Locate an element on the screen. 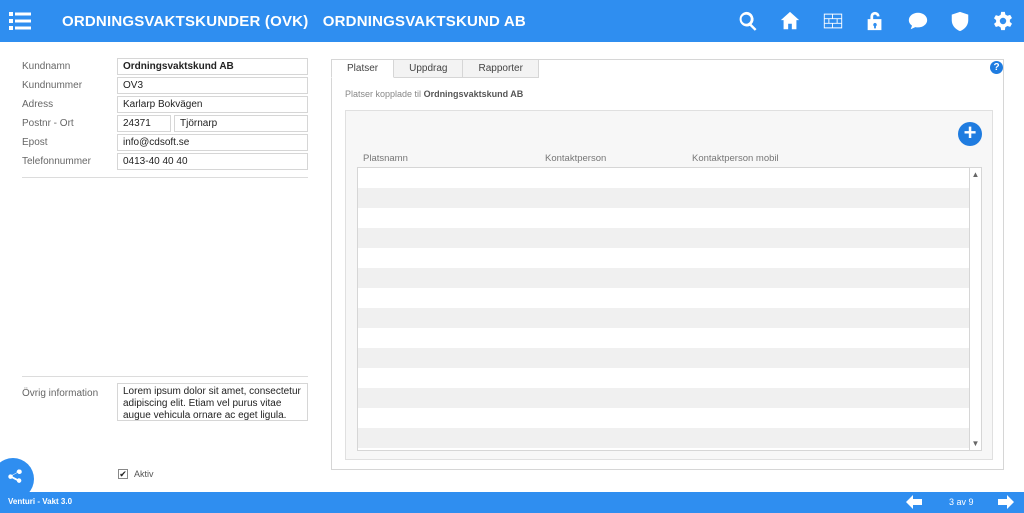 The height and width of the screenshot is (513, 1024). lock-icon is located at coordinates (875, 21).